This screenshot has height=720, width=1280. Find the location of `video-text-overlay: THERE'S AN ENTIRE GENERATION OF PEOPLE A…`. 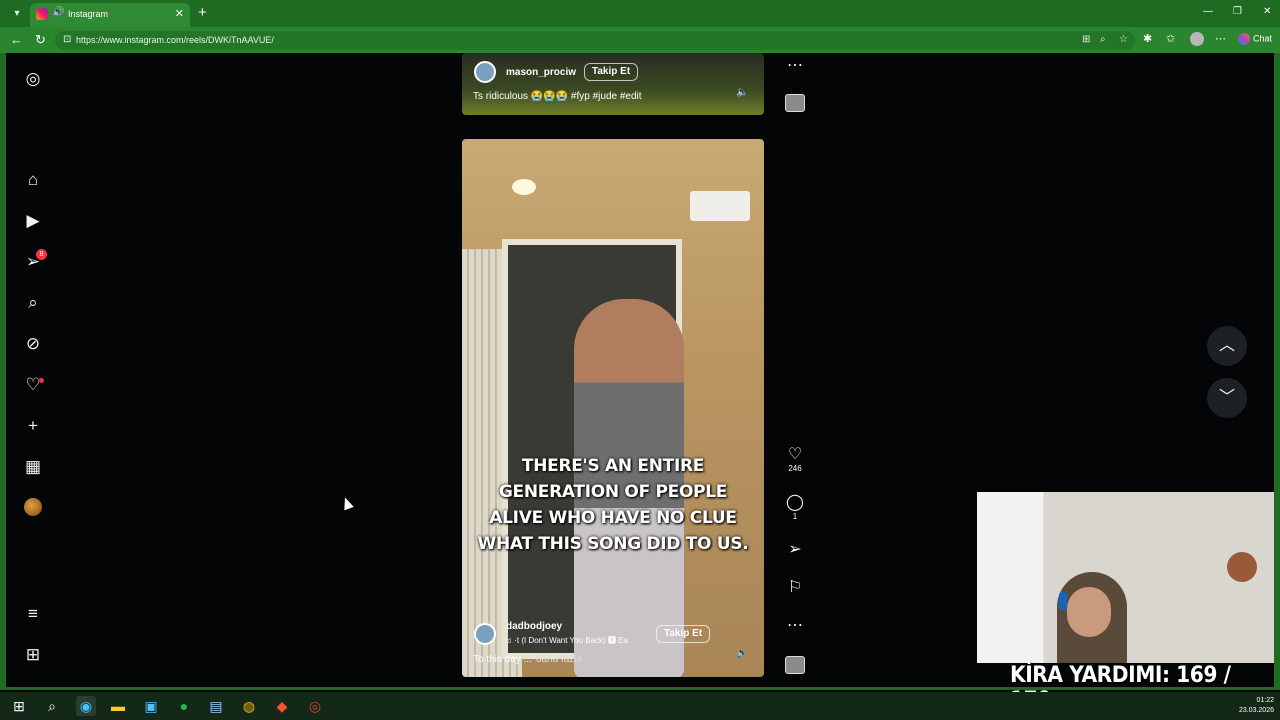

video-text-overlay: THERE'S AN ENTIRE GENERATION OF PEOPLE A… is located at coordinates (613, 505).